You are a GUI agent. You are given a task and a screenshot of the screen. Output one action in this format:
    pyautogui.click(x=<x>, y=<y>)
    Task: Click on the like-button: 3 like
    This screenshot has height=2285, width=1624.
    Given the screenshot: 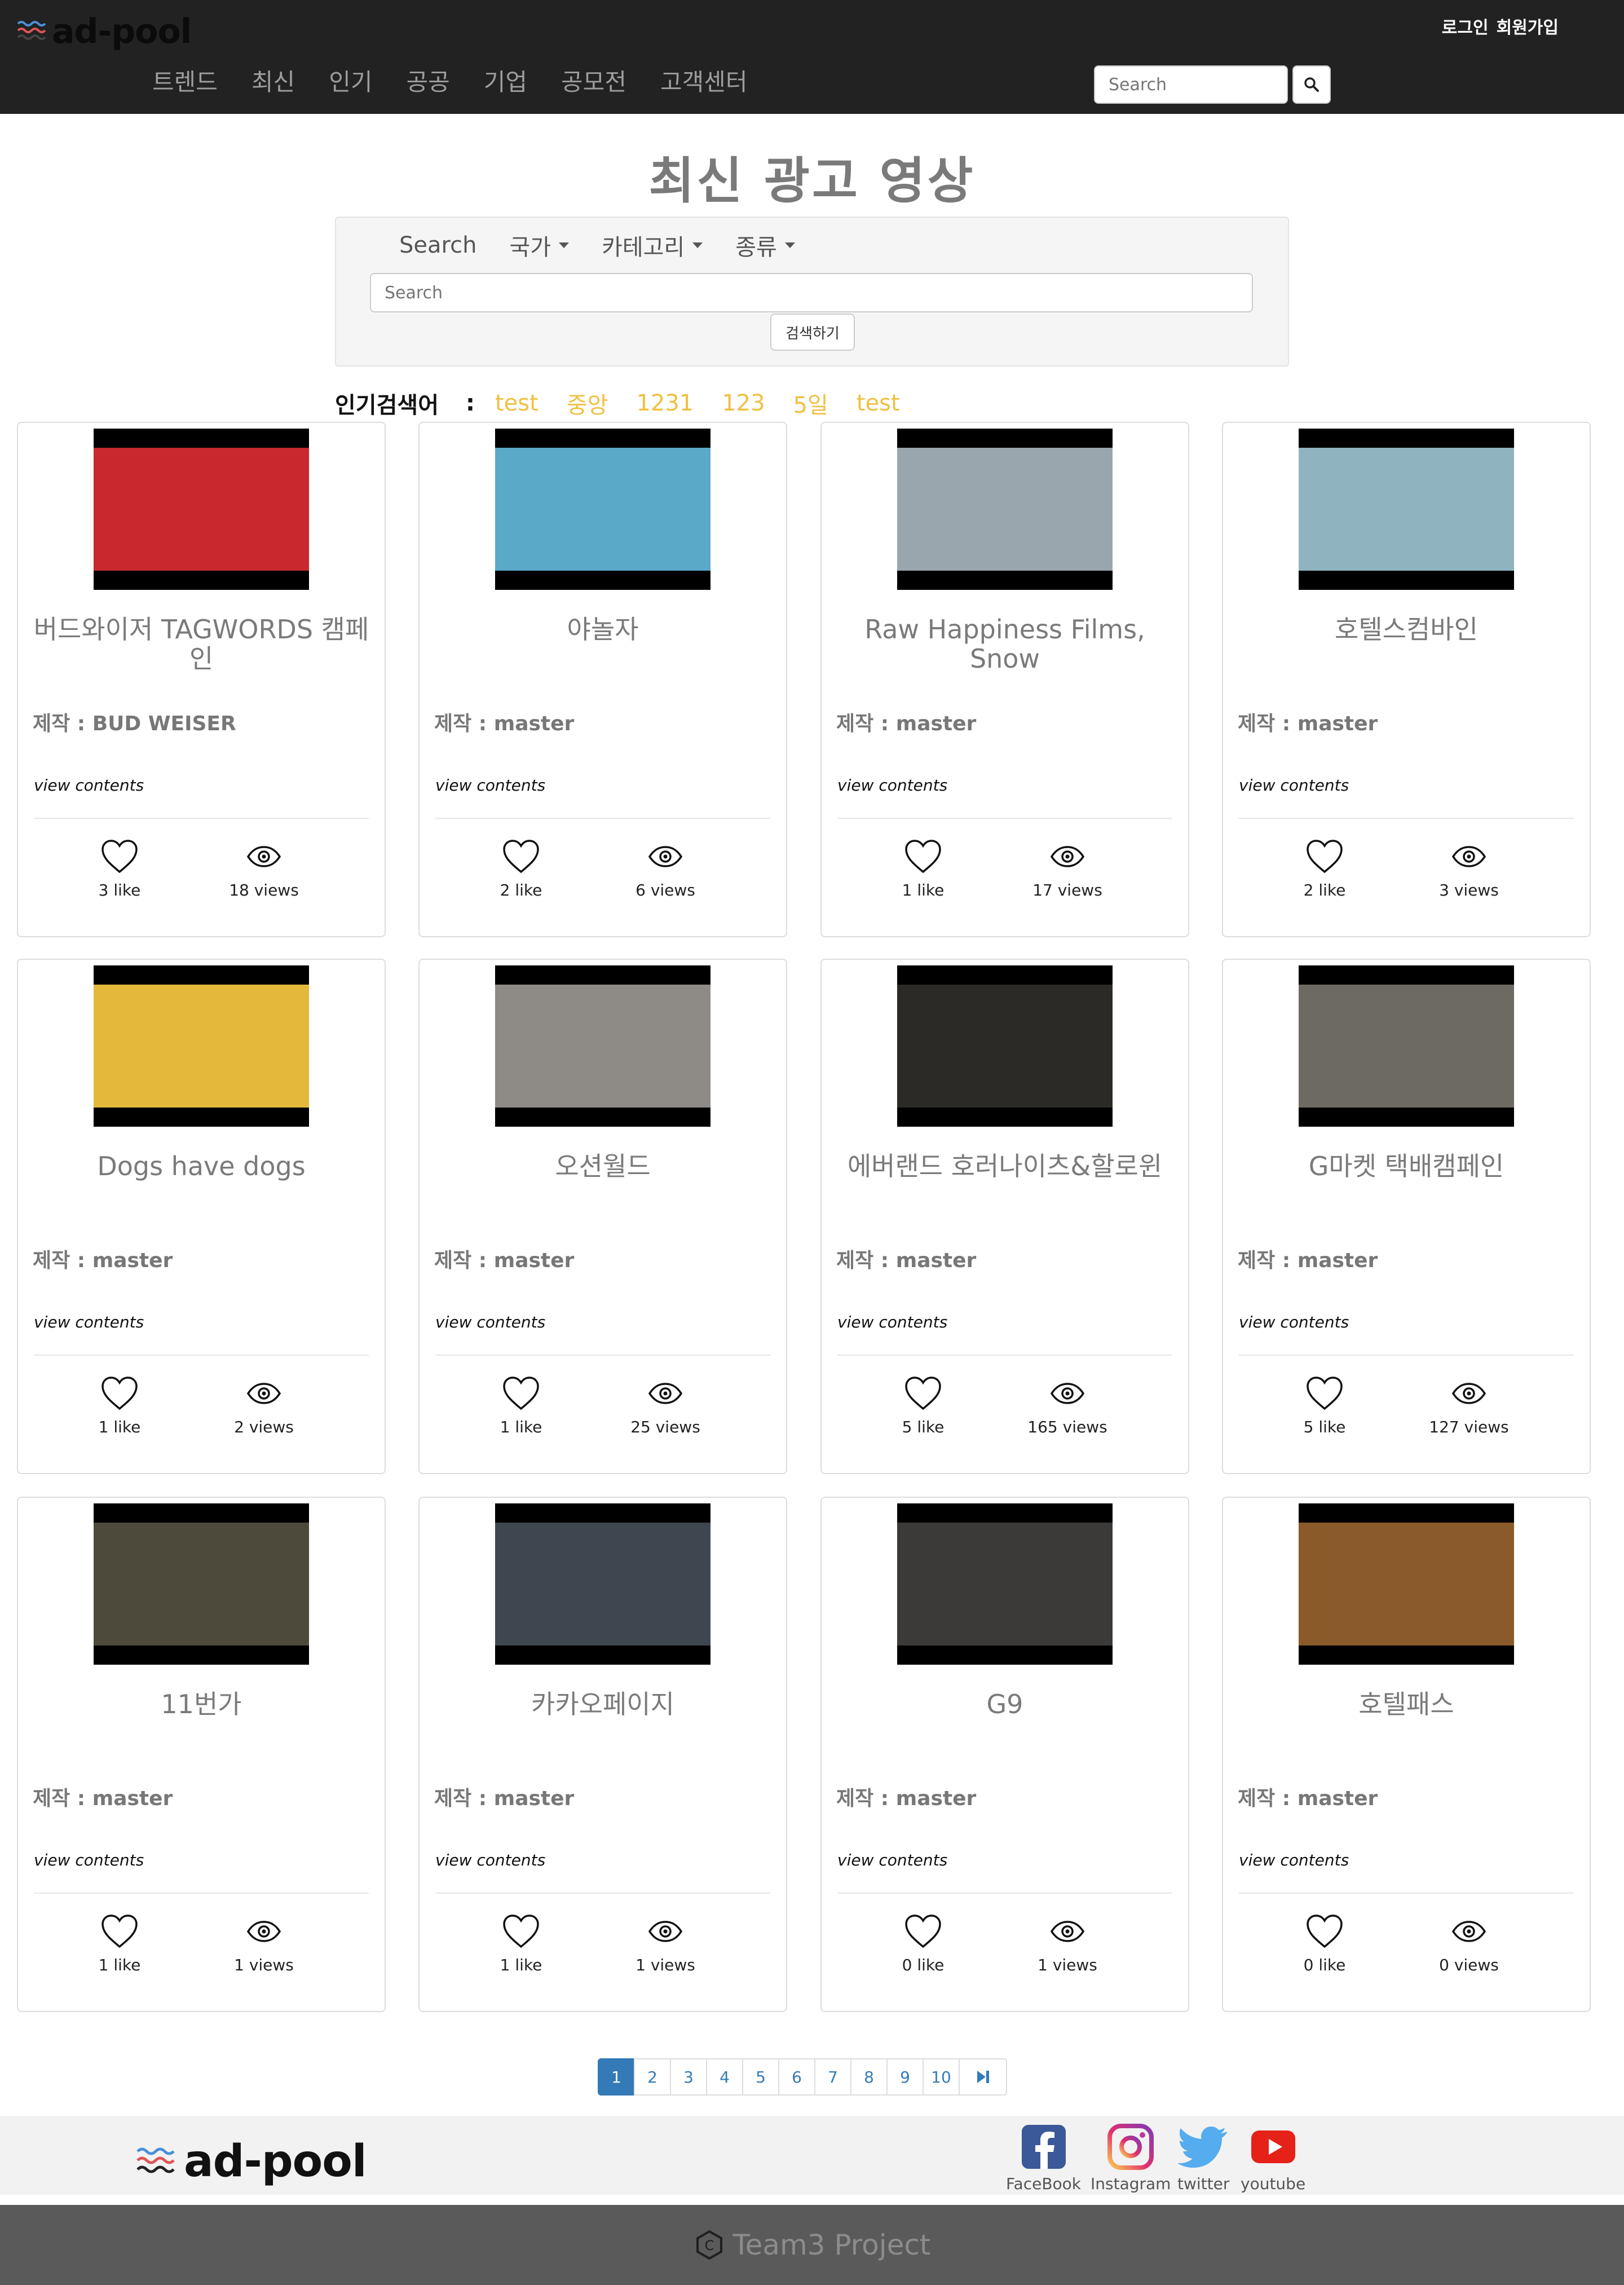 What is the action you would take?
    pyautogui.click(x=119, y=868)
    